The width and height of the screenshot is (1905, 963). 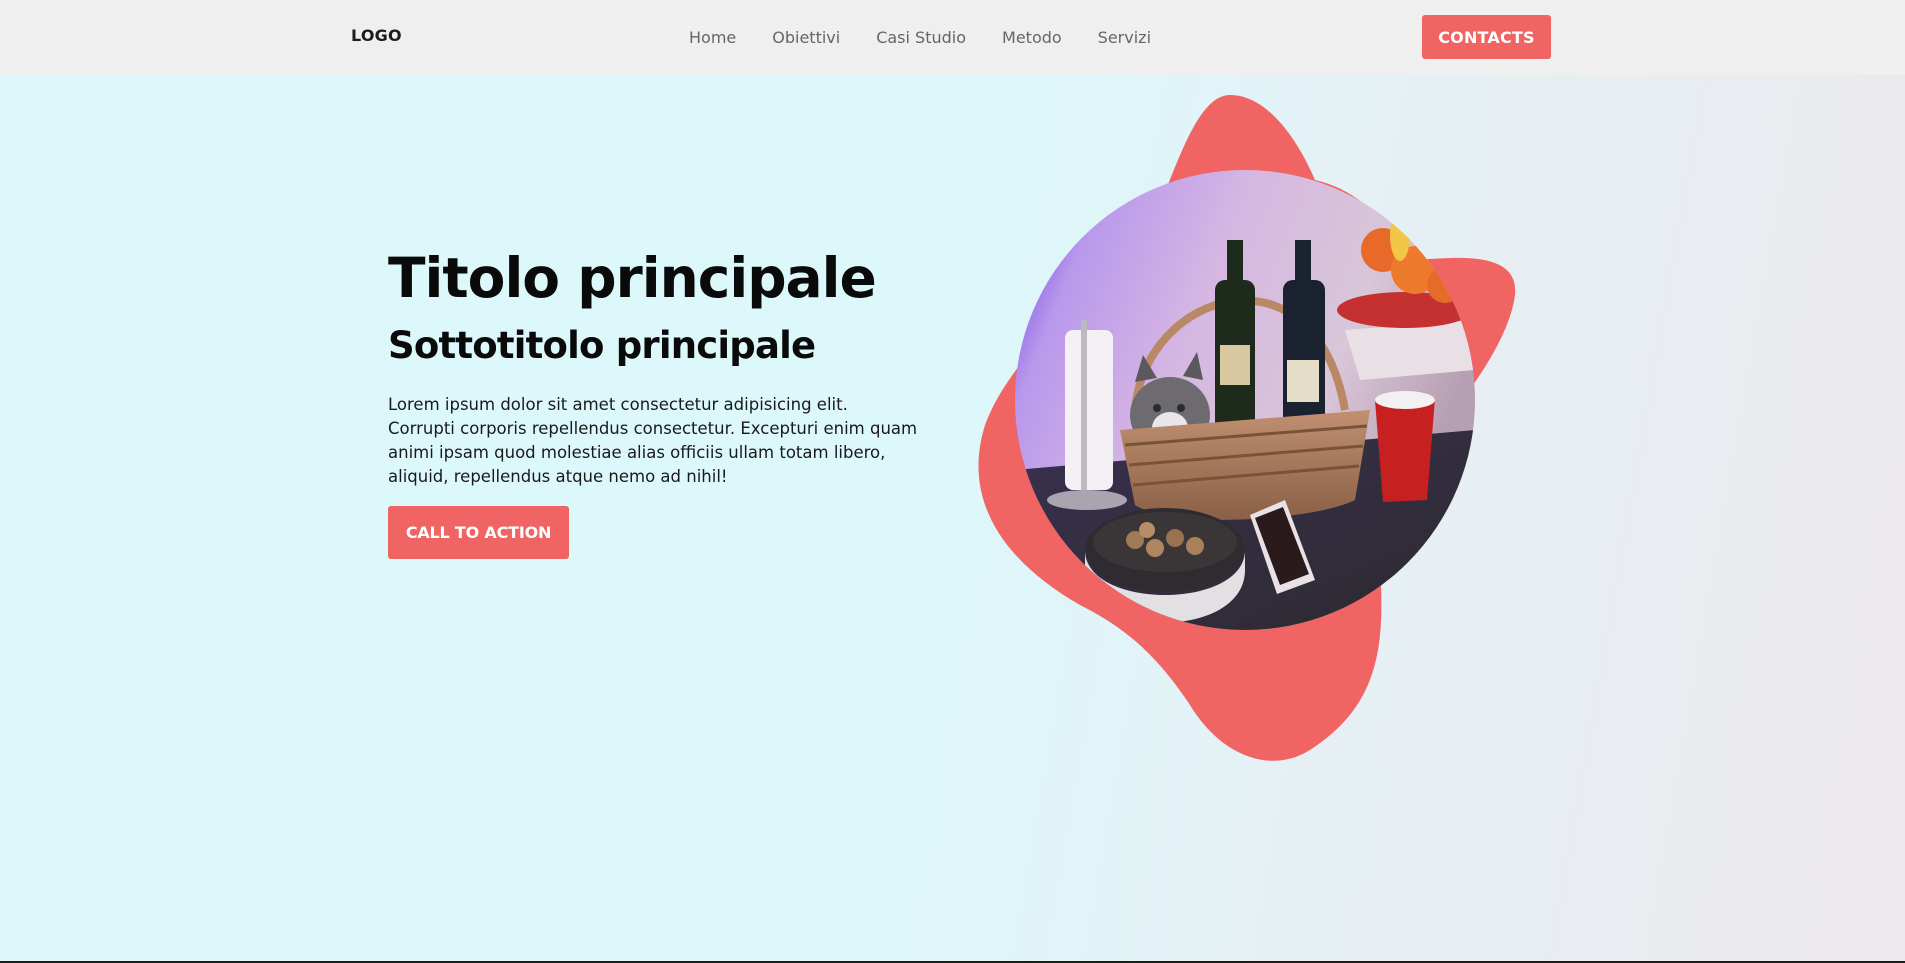 What do you see at coordinates (1486, 37) in the screenshot?
I see `contacts-button: CONTACTS` at bounding box center [1486, 37].